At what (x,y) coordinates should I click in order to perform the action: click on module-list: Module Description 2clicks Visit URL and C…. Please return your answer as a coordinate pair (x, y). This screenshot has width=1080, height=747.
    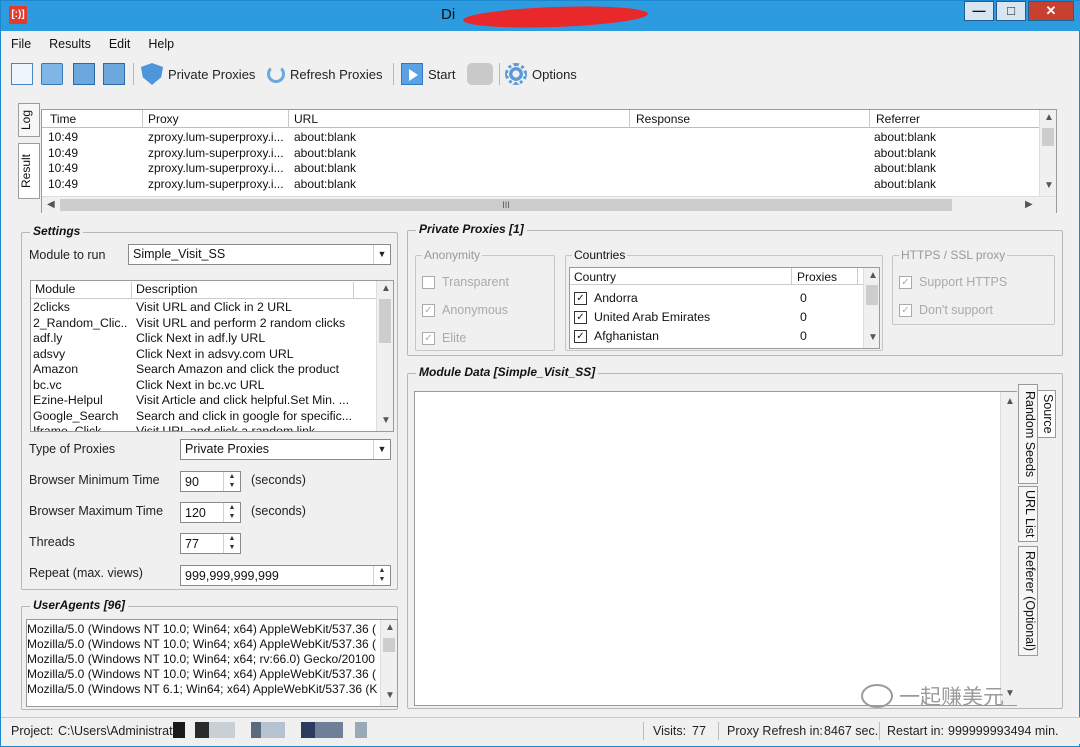
    Looking at the image, I should click on (212, 356).